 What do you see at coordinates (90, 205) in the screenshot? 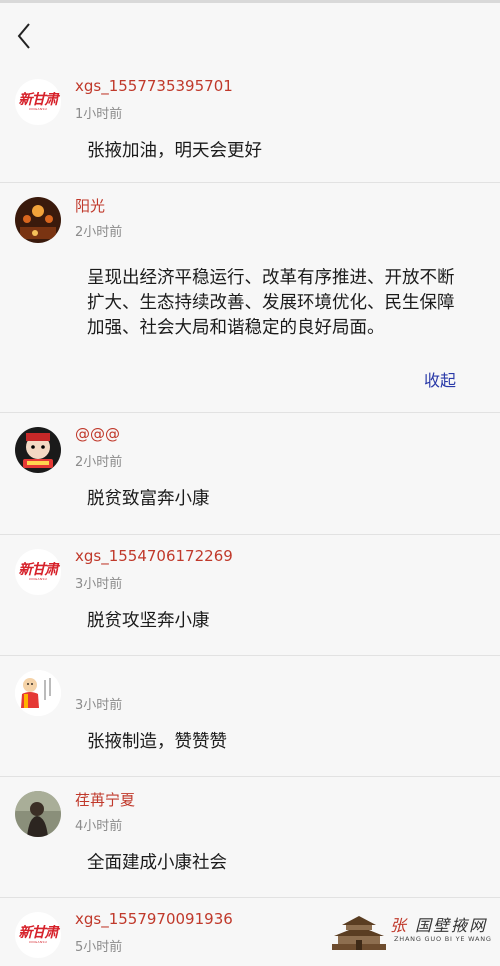
I see `comment-username: 阳光` at bounding box center [90, 205].